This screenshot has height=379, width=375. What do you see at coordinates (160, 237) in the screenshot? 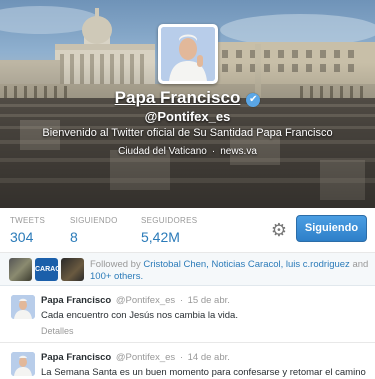
I see `stat-followers-value: 5,42M` at bounding box center [160, 237].